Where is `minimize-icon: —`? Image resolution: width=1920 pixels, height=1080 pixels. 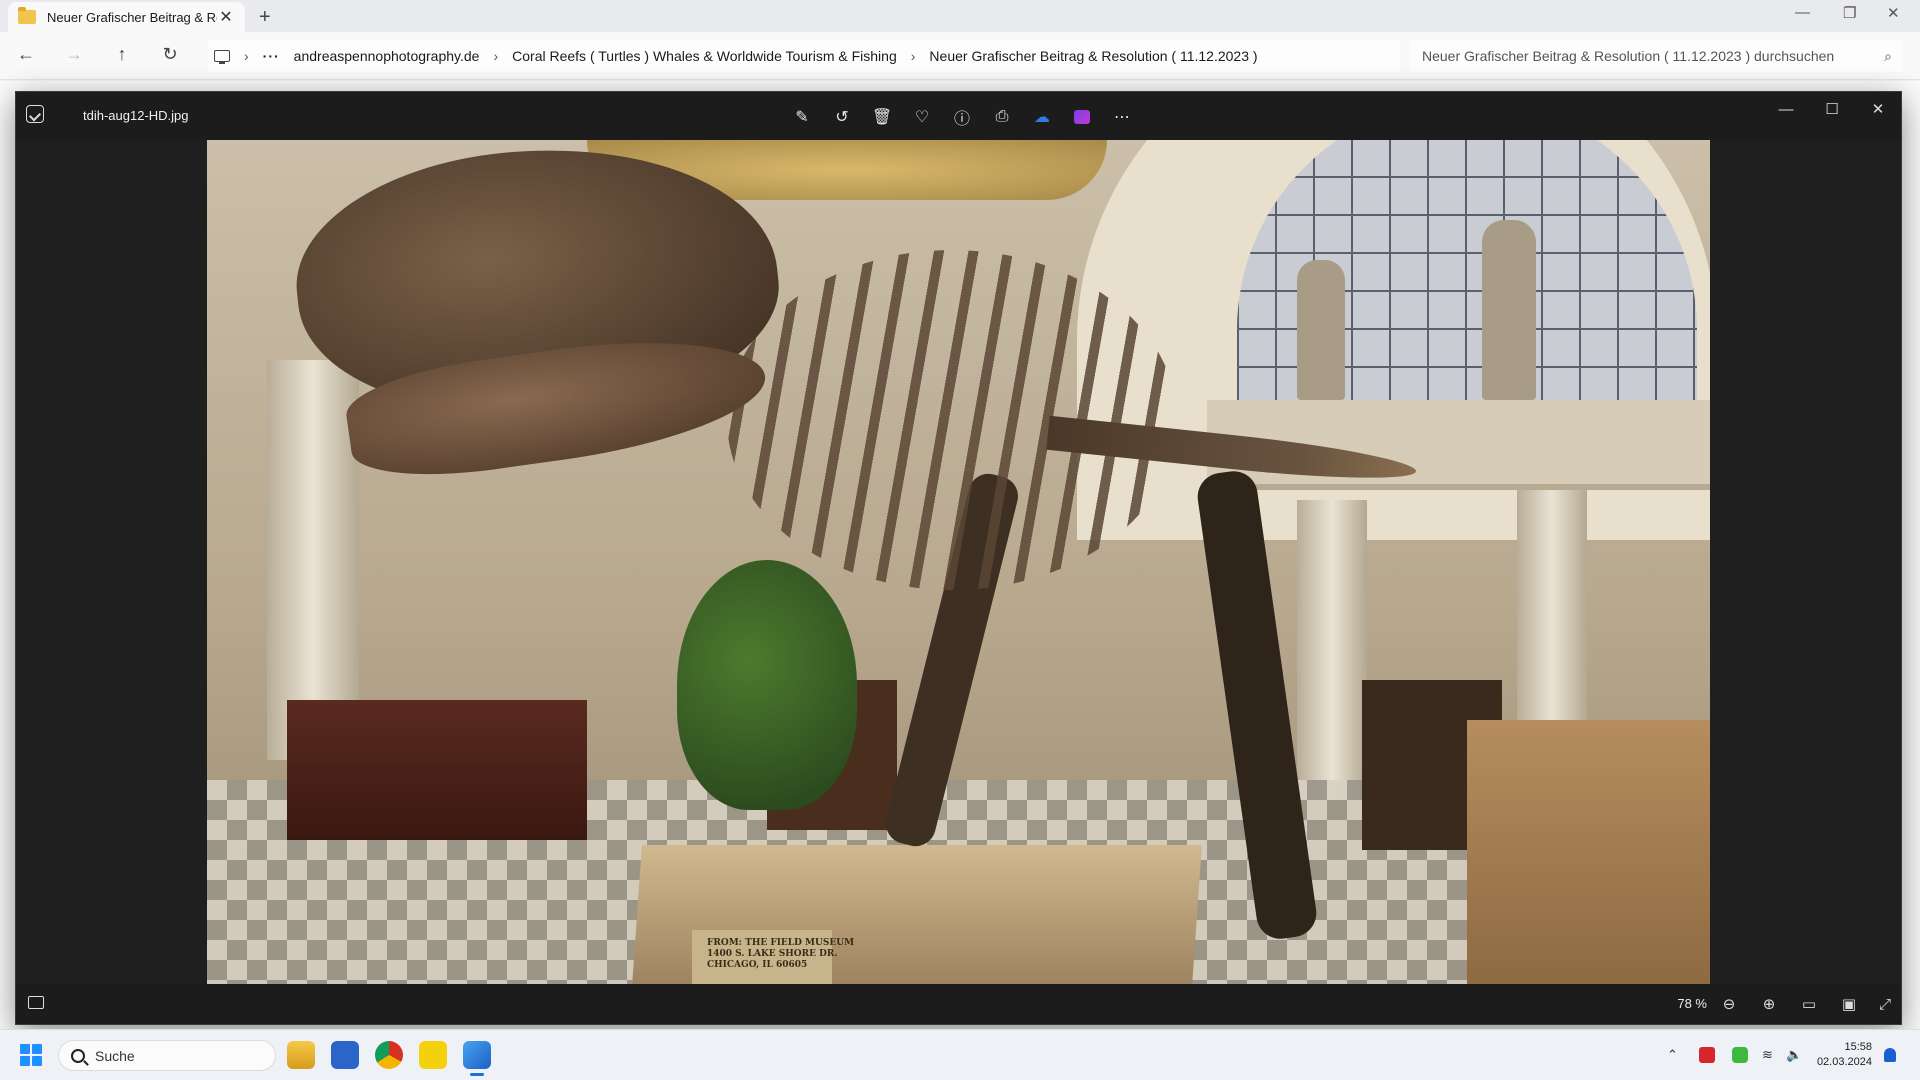
minimize-icon: — is located at coordinates (1802, 12).